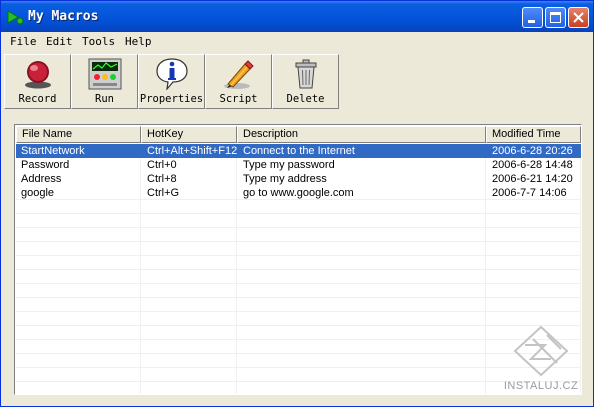 This screenshot has height=407, width=594. I want to click on menu-help: Help, so click(138, 41).